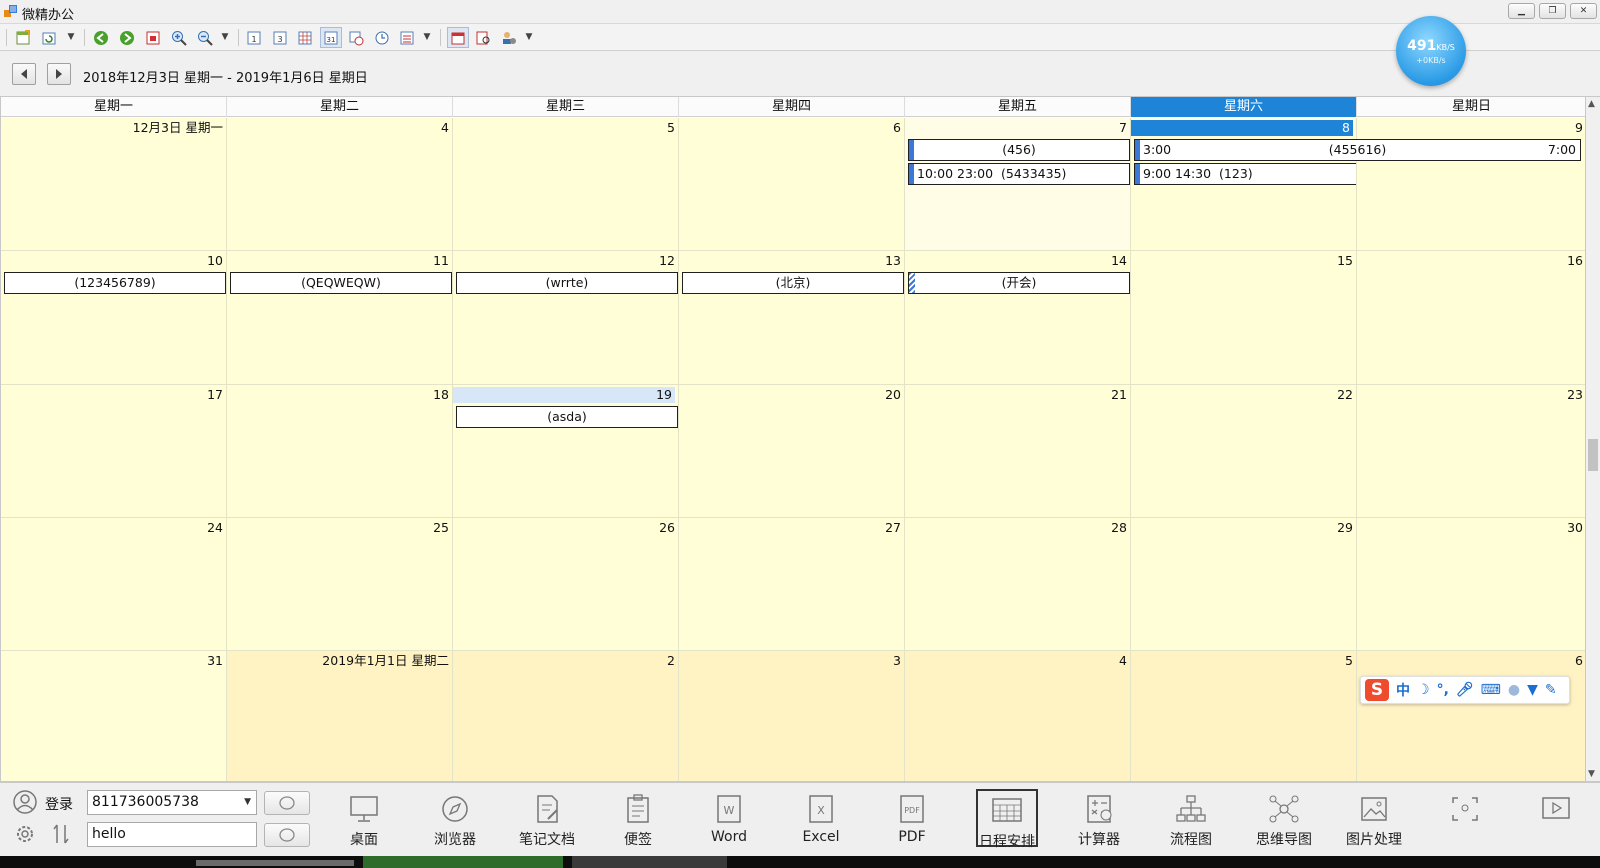 The height and width of the screenshot is (868, 1600). Describe the element at coordinates (25, 802) in the screenshot. I see `user-avatar-icon` at that location.